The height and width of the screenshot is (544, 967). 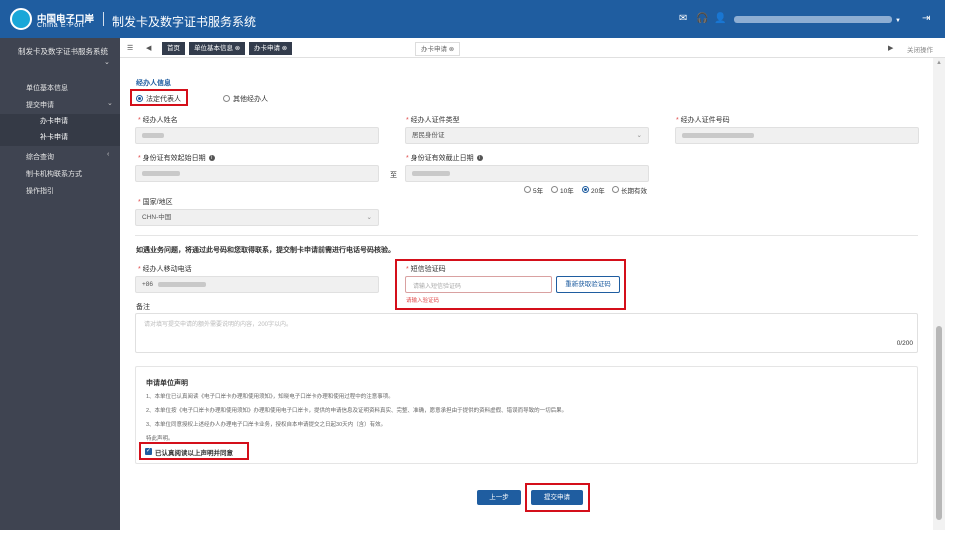 What do you see at coordinates (40, 105) in the screenshot?
I see `sidebar-item-submit: 提交申请` at bounding box center [40, 105].